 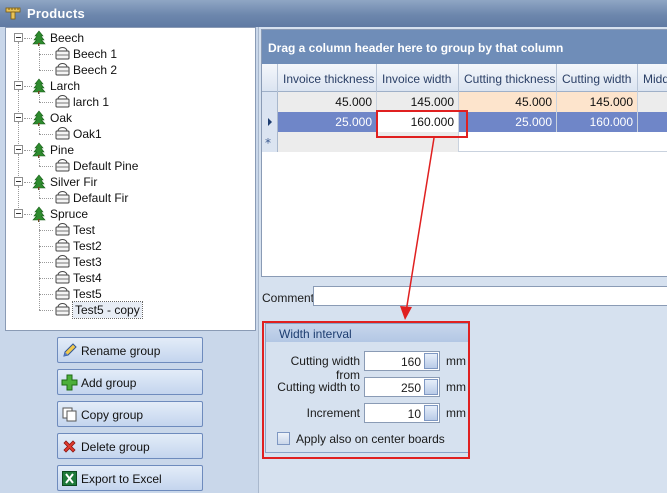 What do you see at coordinates (370, 439) in the screenshot?
I see `apply-center-boards-label: Apply also on center boards` at bounding box center [370, 439].